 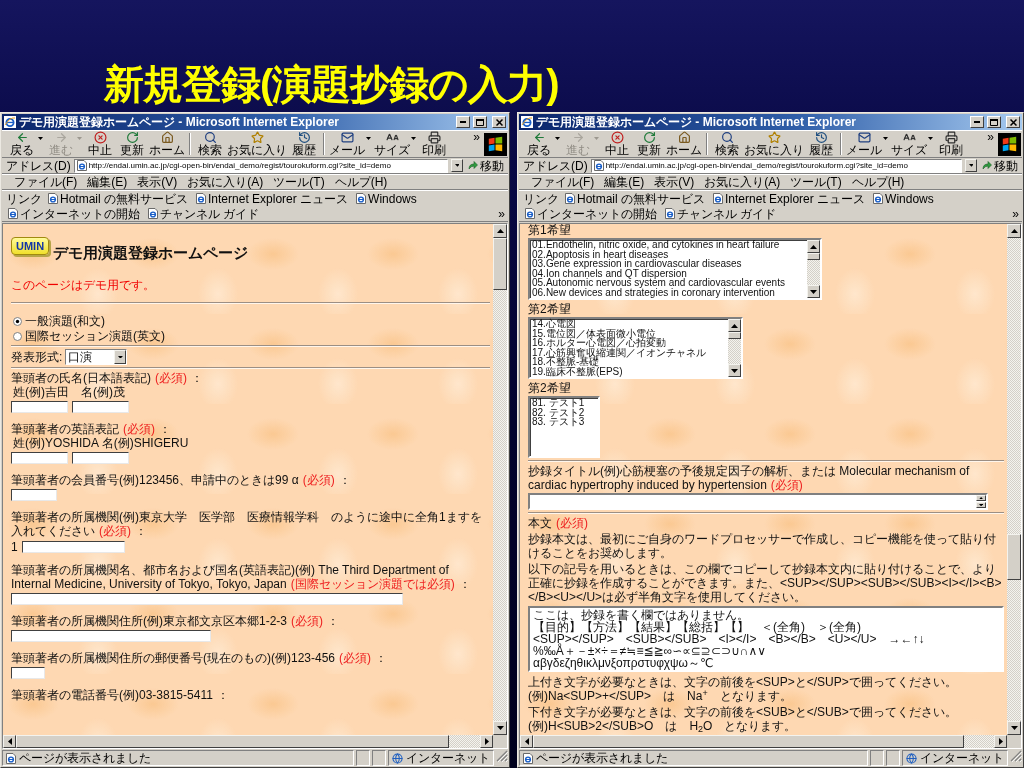 I want to click on link-item: Hotmail の無料サービス, so click(x=118, y=198).